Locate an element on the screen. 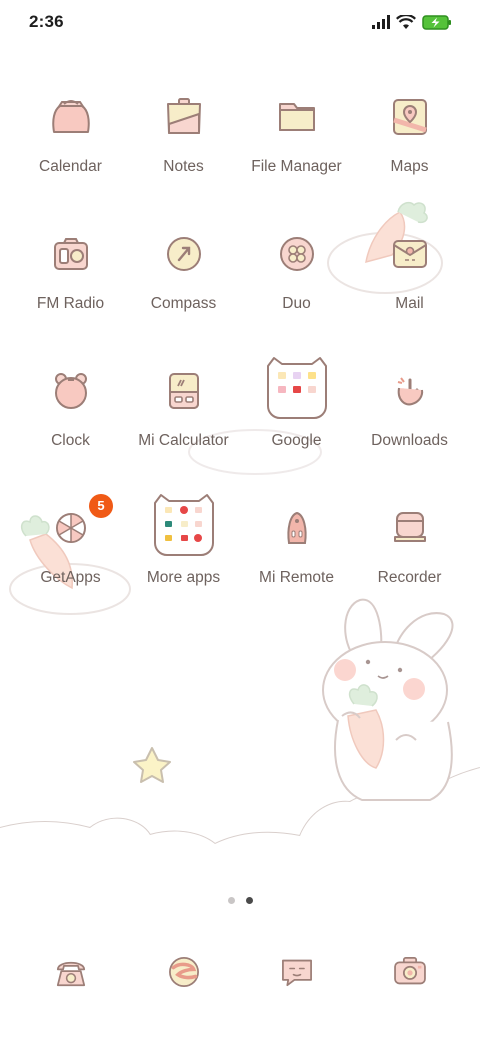 The height and width of the screenshot is (1040, 480). remote-icon is located at coordinates (296, 527).